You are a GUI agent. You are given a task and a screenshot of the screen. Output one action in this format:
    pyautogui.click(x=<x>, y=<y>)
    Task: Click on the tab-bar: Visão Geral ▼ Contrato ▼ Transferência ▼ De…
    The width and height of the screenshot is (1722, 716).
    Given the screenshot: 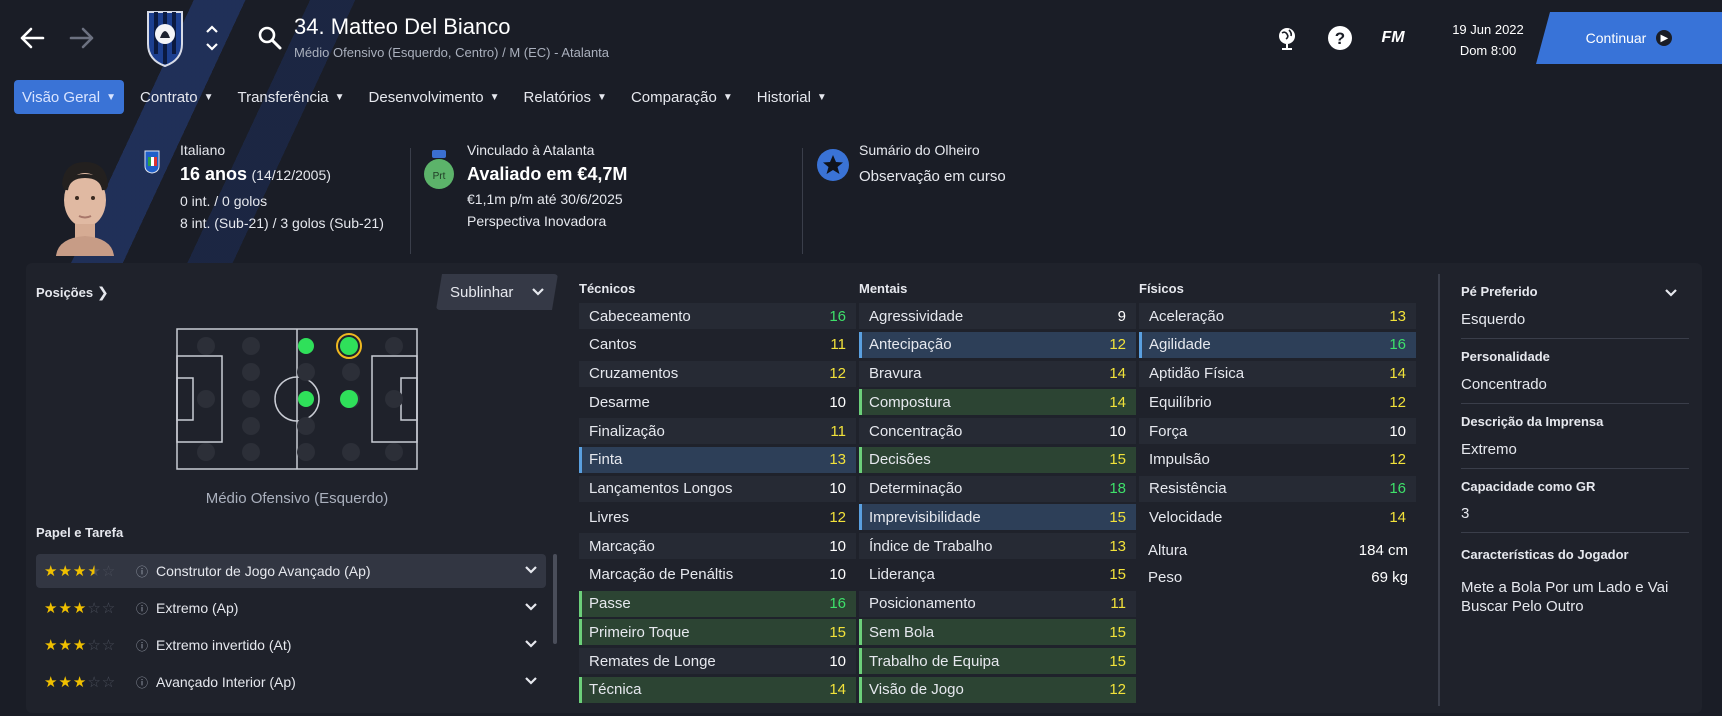 What is the action you would take?
    pyautogui.click(x=424, y=97)
    